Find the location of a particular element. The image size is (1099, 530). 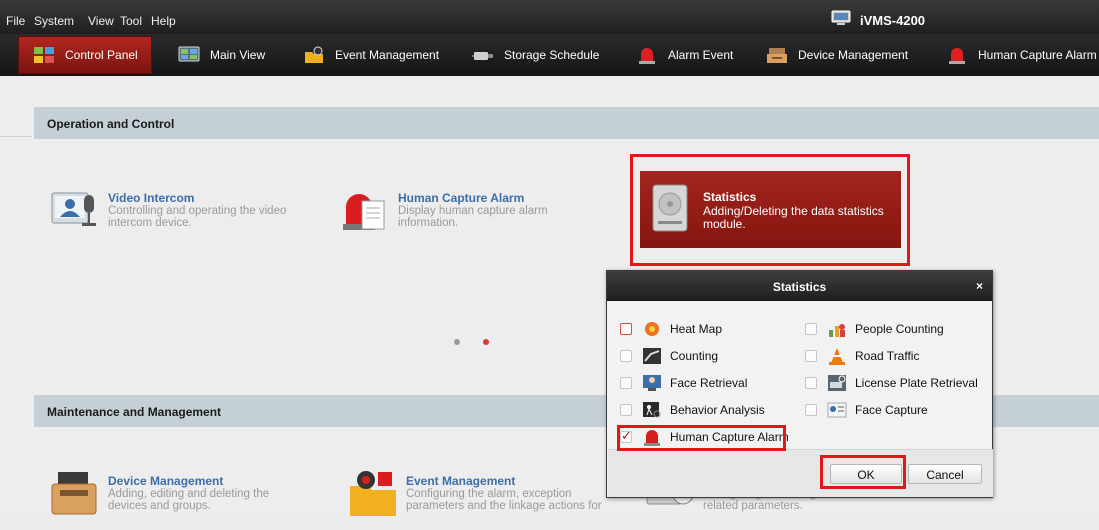

option-behavior-analysis: Behavior Analysis is located at coordinates (692, 410).